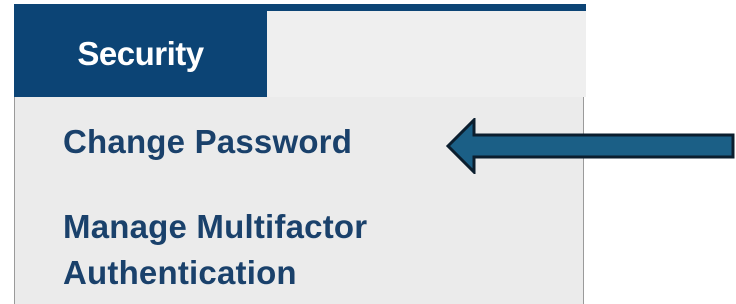 The height and width of the screenshot is (304, 736). Describe the element at coordinates (207, 142) in the screenshot. I see `menu-item-change-password: Change Password` at that location.